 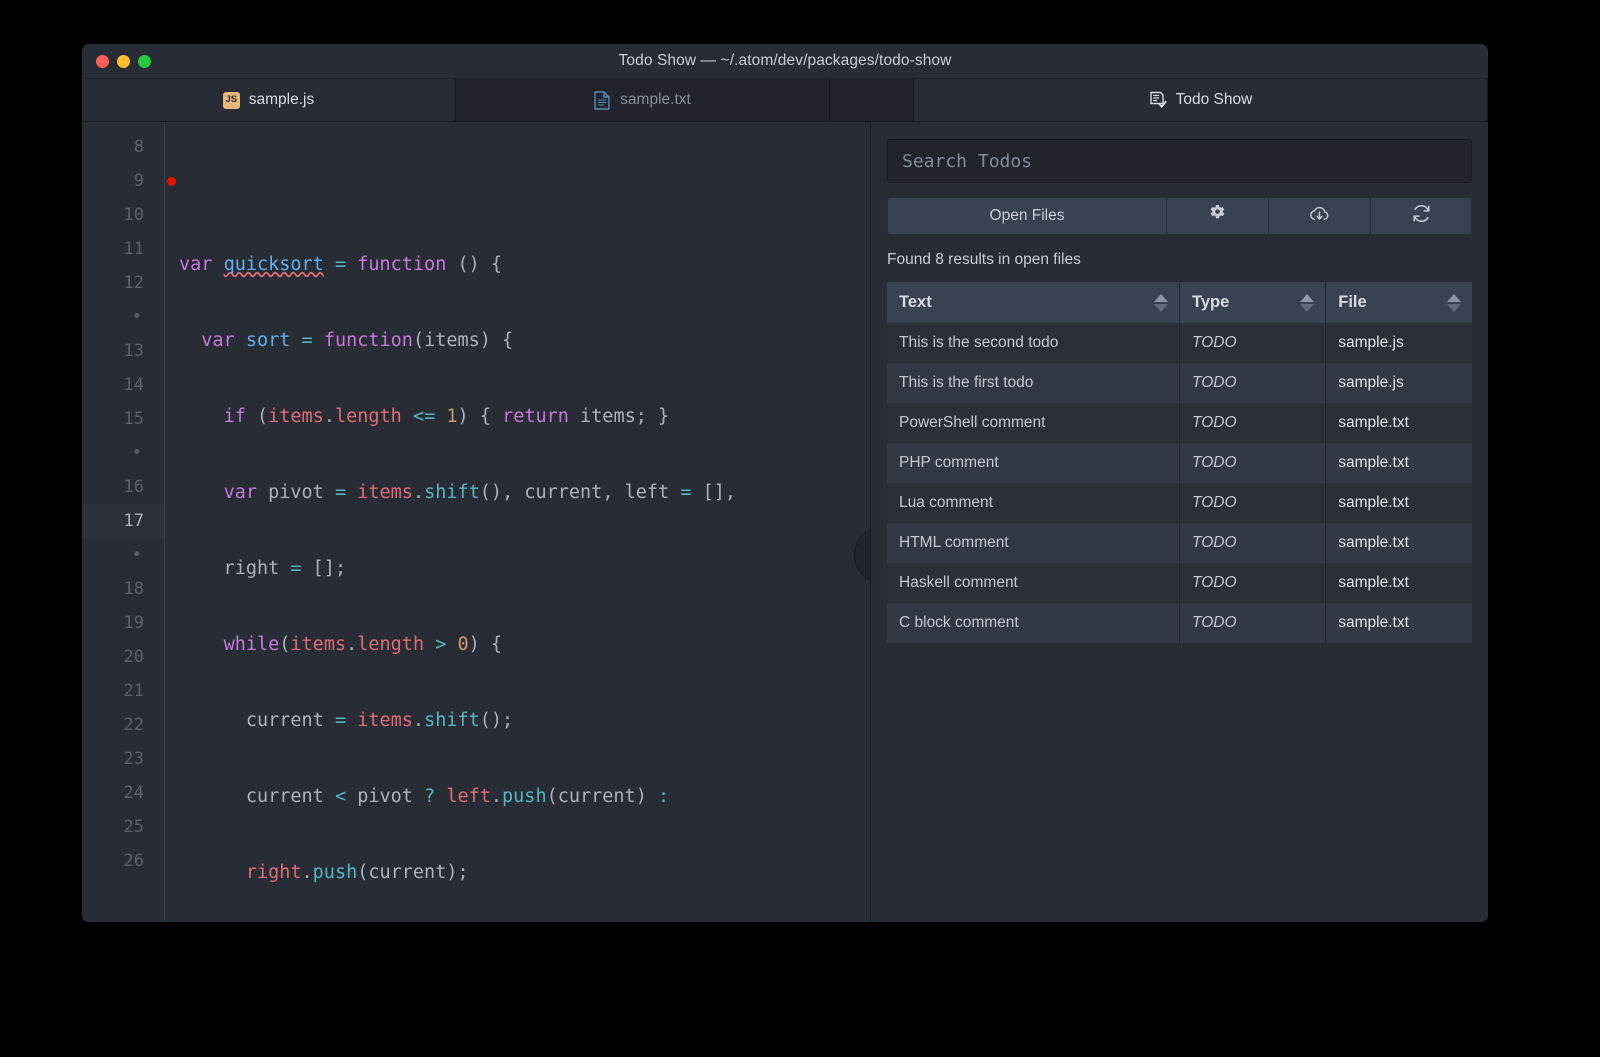 What do you see at coordinates (129, 181) in the screenshot?
I see `line-number: 9` at bounding box center [129, 181].